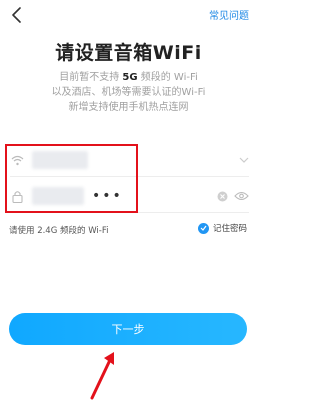 Image resolution: width=320 pixels, height=400 pixels. I want to click on back-button, so click(17, 15).